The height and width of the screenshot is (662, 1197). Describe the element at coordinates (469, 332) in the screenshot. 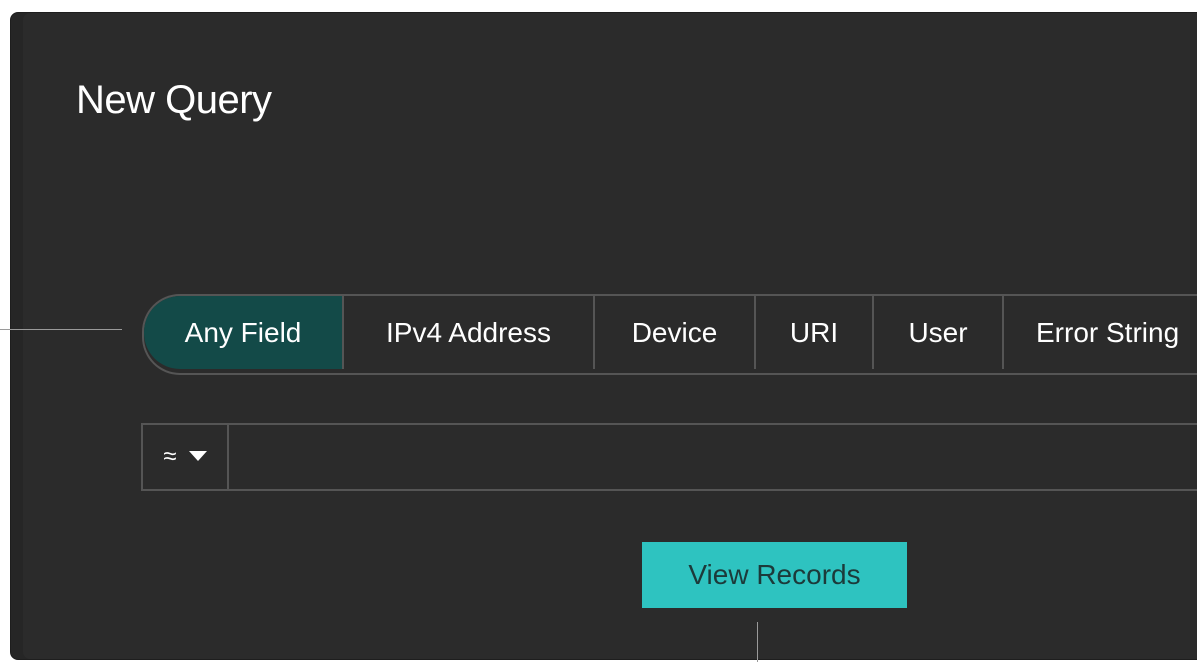

I see `tab-ipv4-address: IPv4 Address` at that location.